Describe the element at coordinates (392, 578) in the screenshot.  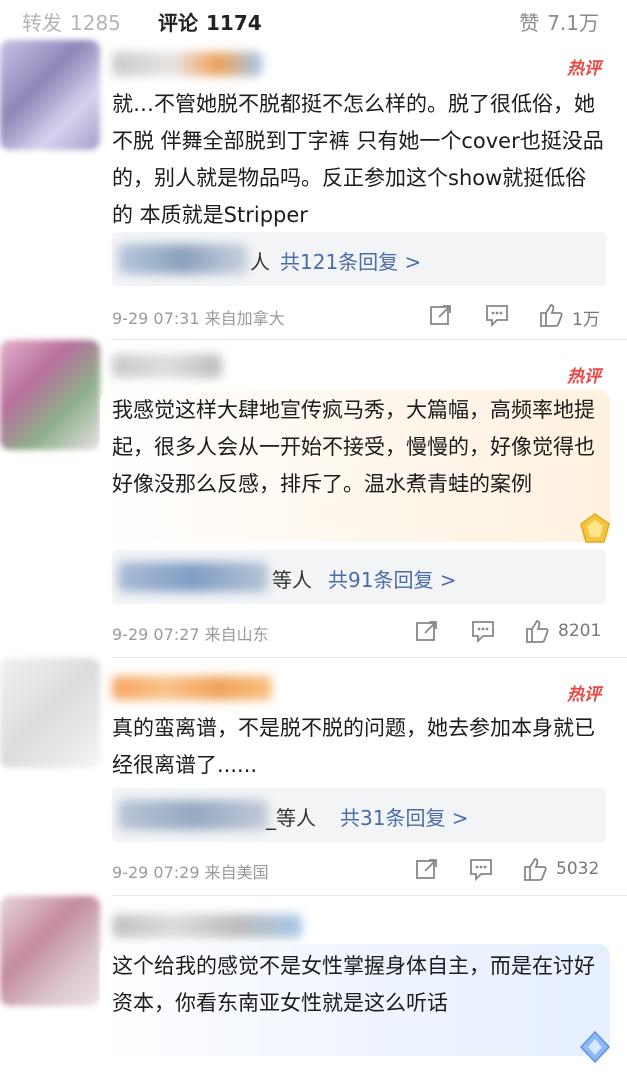
I see `reply-count-link: 共91条回复 >` at that location.